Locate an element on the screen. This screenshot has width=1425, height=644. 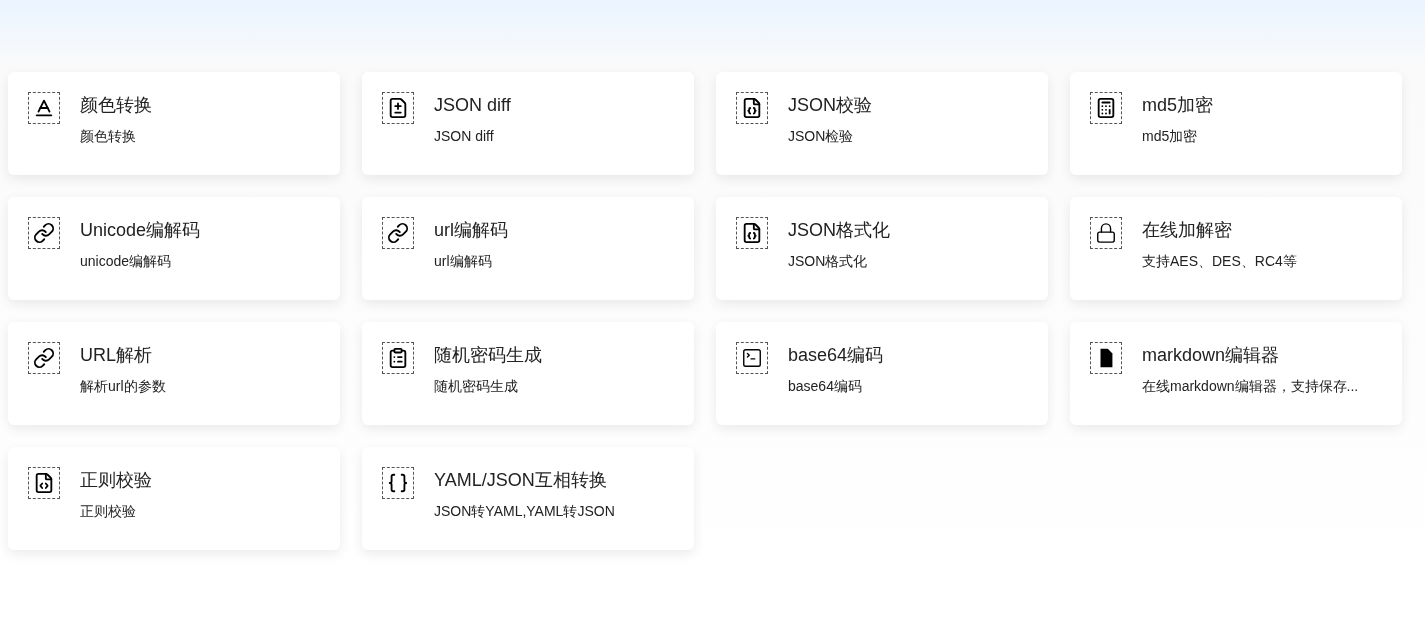
tool-card: url编解码 url编解码 is located at coordinates (528, 248).